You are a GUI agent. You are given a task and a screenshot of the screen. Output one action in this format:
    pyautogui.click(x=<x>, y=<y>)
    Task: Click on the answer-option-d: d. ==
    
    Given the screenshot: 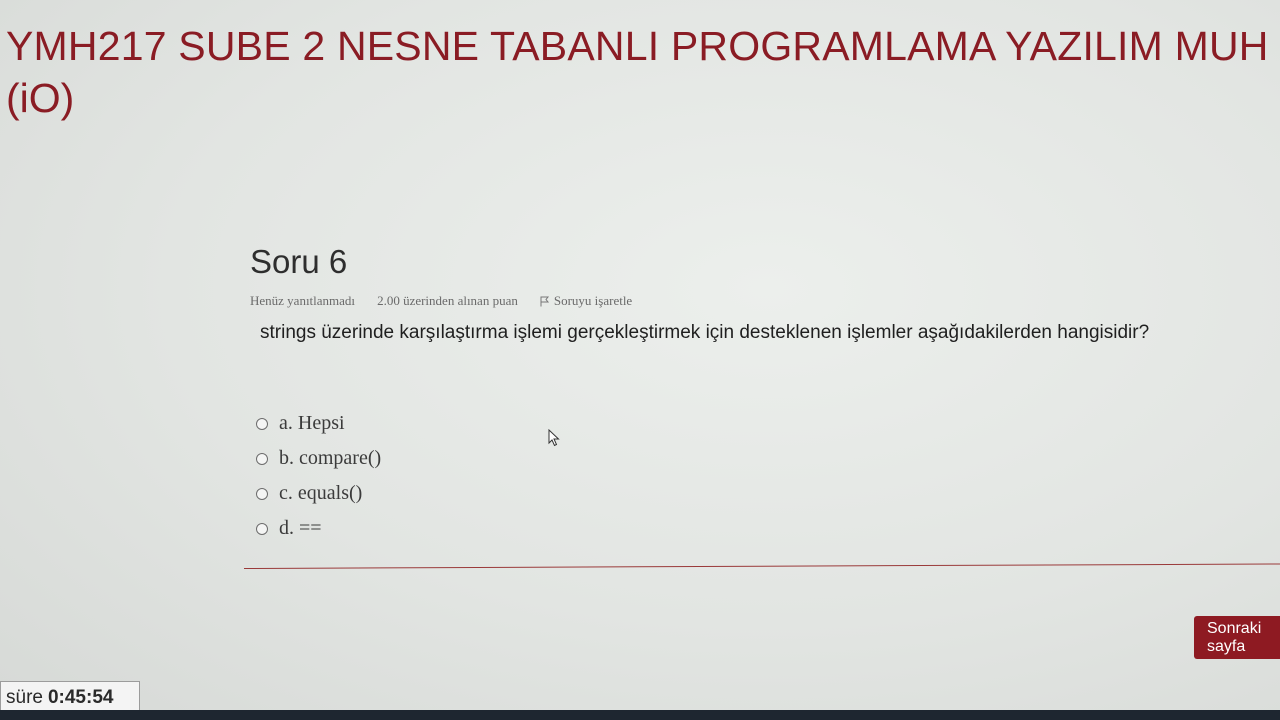 What is the action you would take?
    pyautogui.click(x=318, y=528)
    